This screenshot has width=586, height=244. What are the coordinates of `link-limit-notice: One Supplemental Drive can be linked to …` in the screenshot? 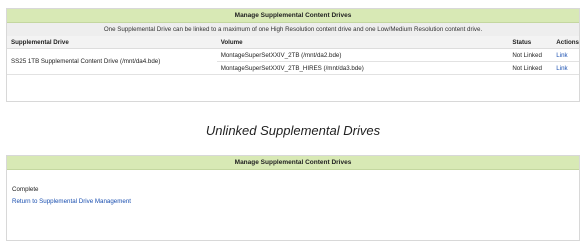 It's located at (293, 29).